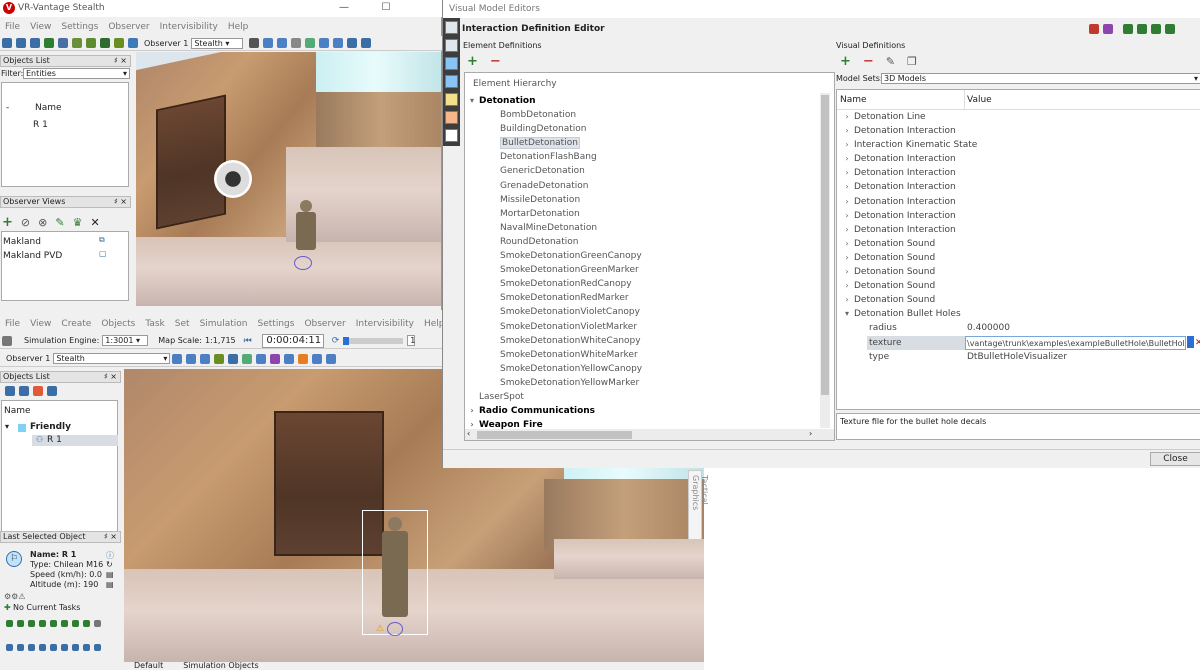  What do you see at coordinates (48, 108) in the screenshot?
I see `column-name-header: Name` at bounding box center [48, 108].